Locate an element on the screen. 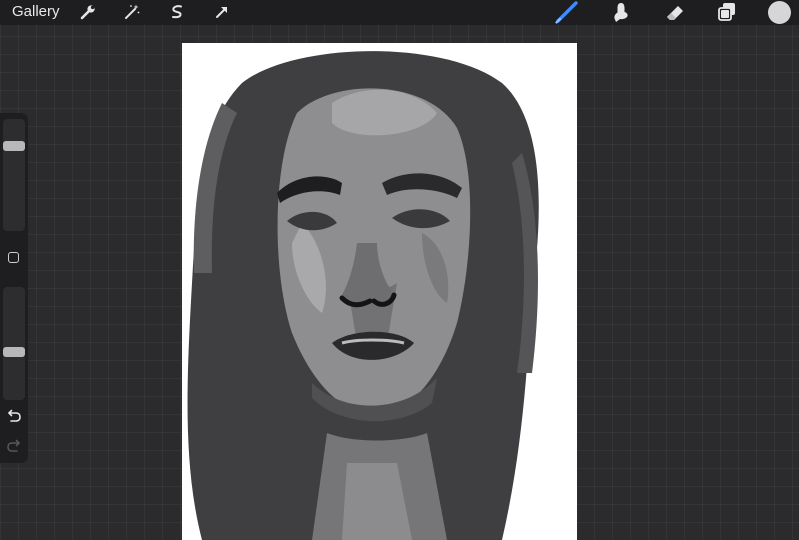 This screenshot has height=540, width=799. brush-icon is located at coordinates (567, 12).